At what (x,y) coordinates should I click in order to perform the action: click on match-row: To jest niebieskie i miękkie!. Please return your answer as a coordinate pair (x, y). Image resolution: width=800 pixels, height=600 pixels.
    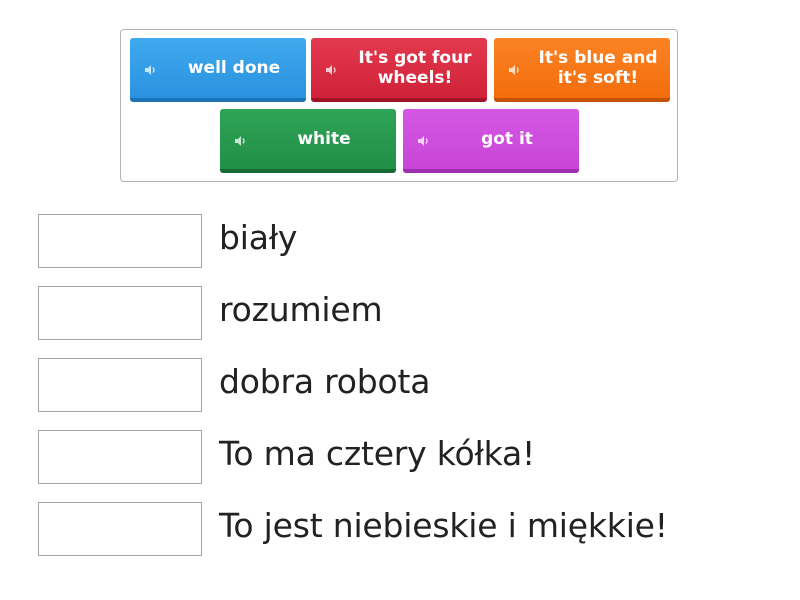
    Looking at the image, I should click on (408, 530).